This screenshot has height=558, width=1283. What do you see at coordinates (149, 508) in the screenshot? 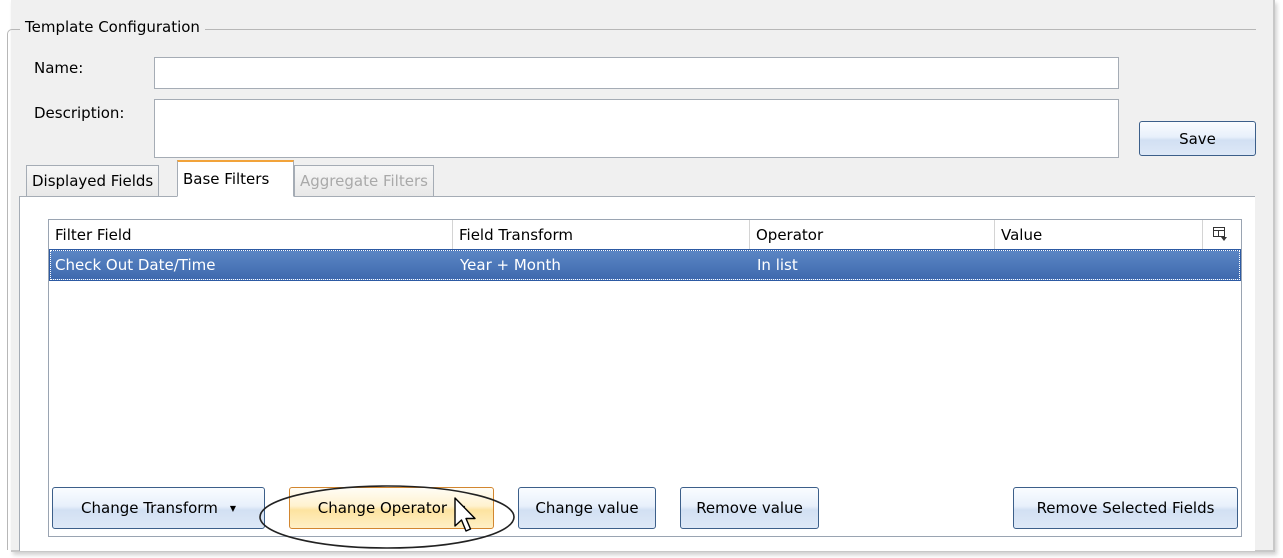
I see `change-transform-label: Change Transform` at bounding box center [149, 508].